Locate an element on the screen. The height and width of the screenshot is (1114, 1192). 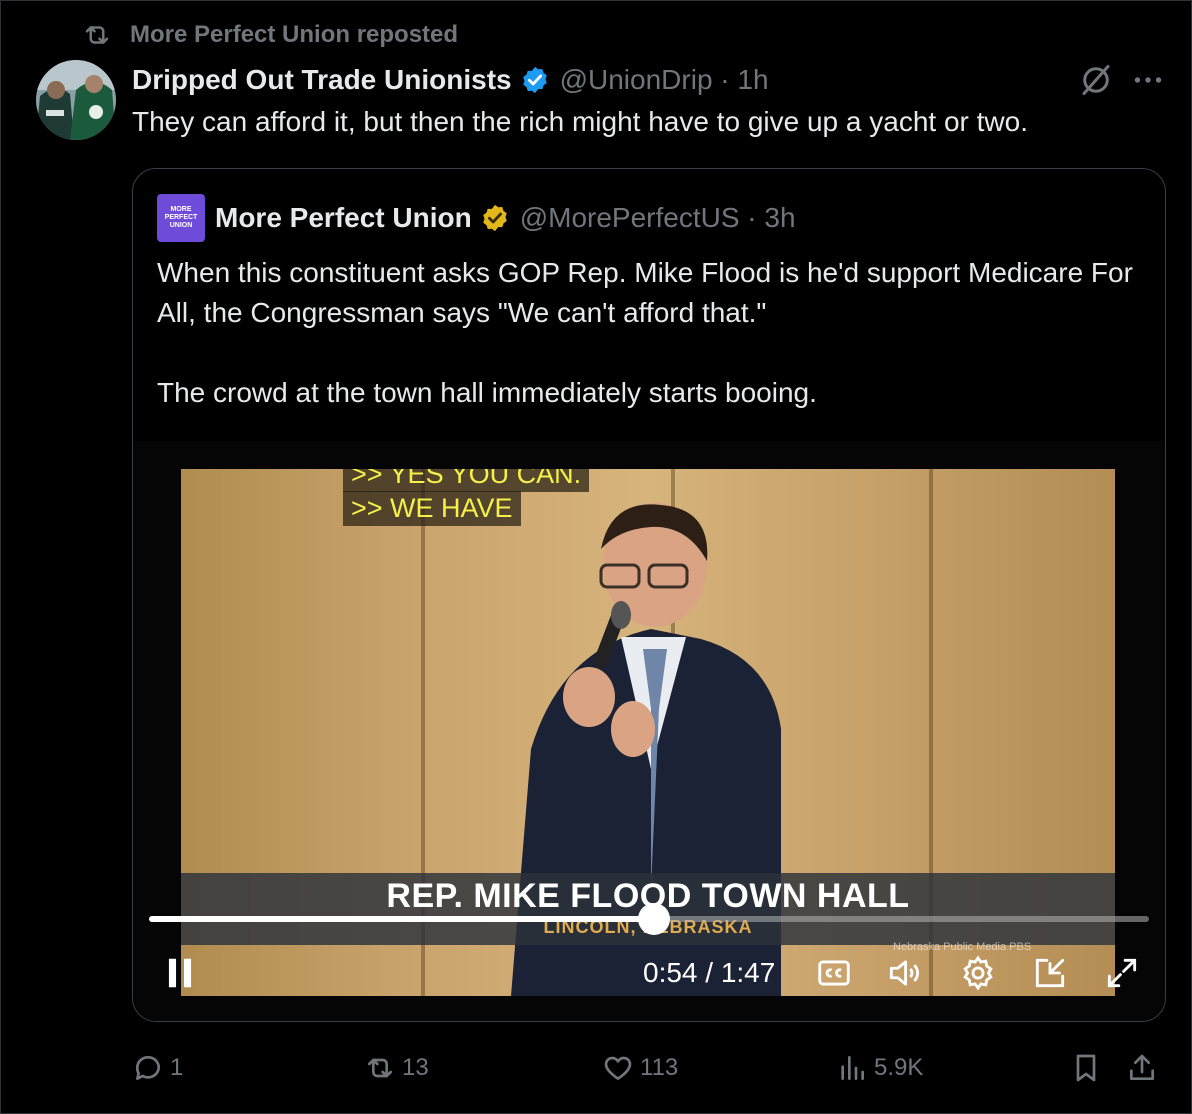
post-actions: 1 13 113 5.9K is located at coordinates (648, 1068).